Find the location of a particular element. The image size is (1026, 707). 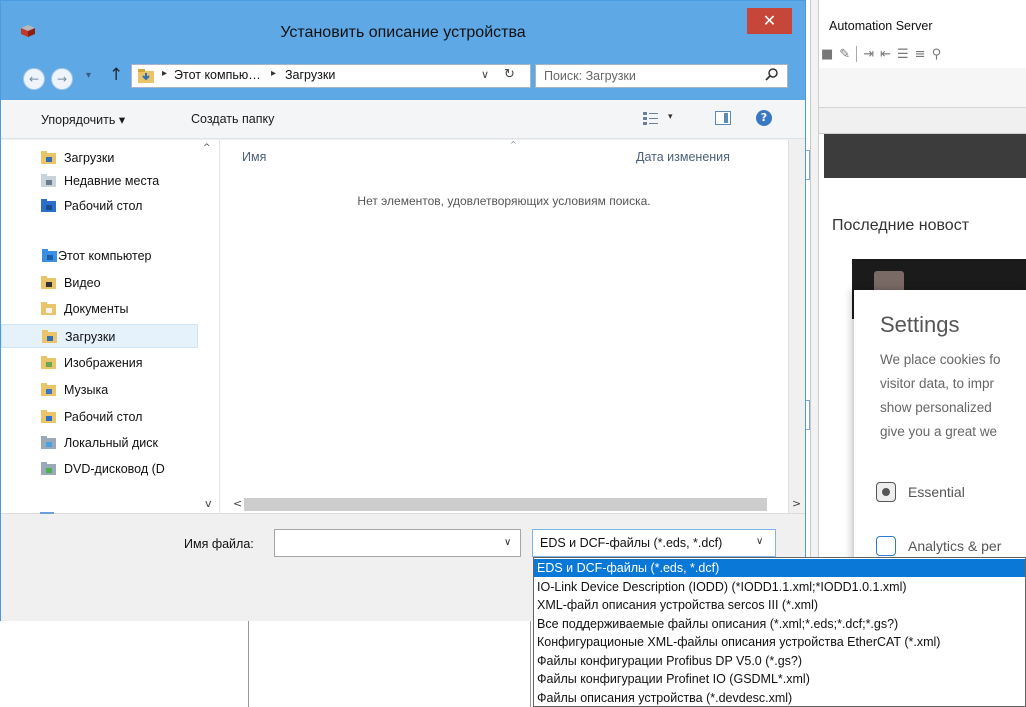

organize-button: Упорядочить ▾ is located at coordinates (83, 119).